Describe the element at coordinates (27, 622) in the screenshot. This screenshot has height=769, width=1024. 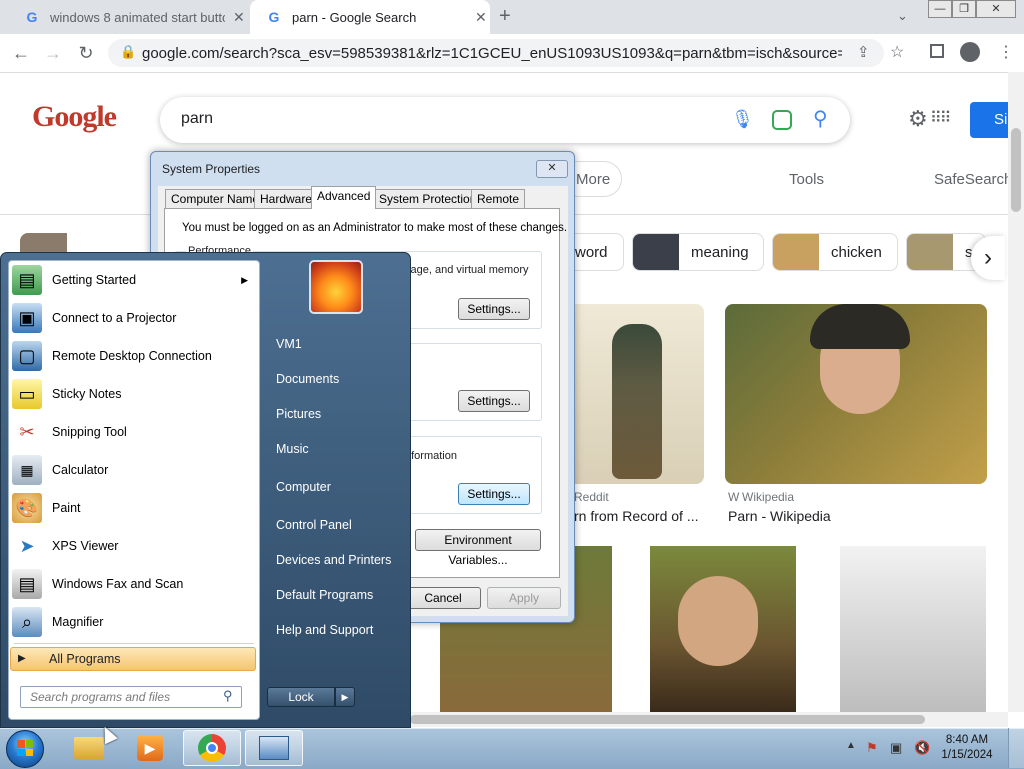
I see `magnifier-icon: ⌕` at that location.